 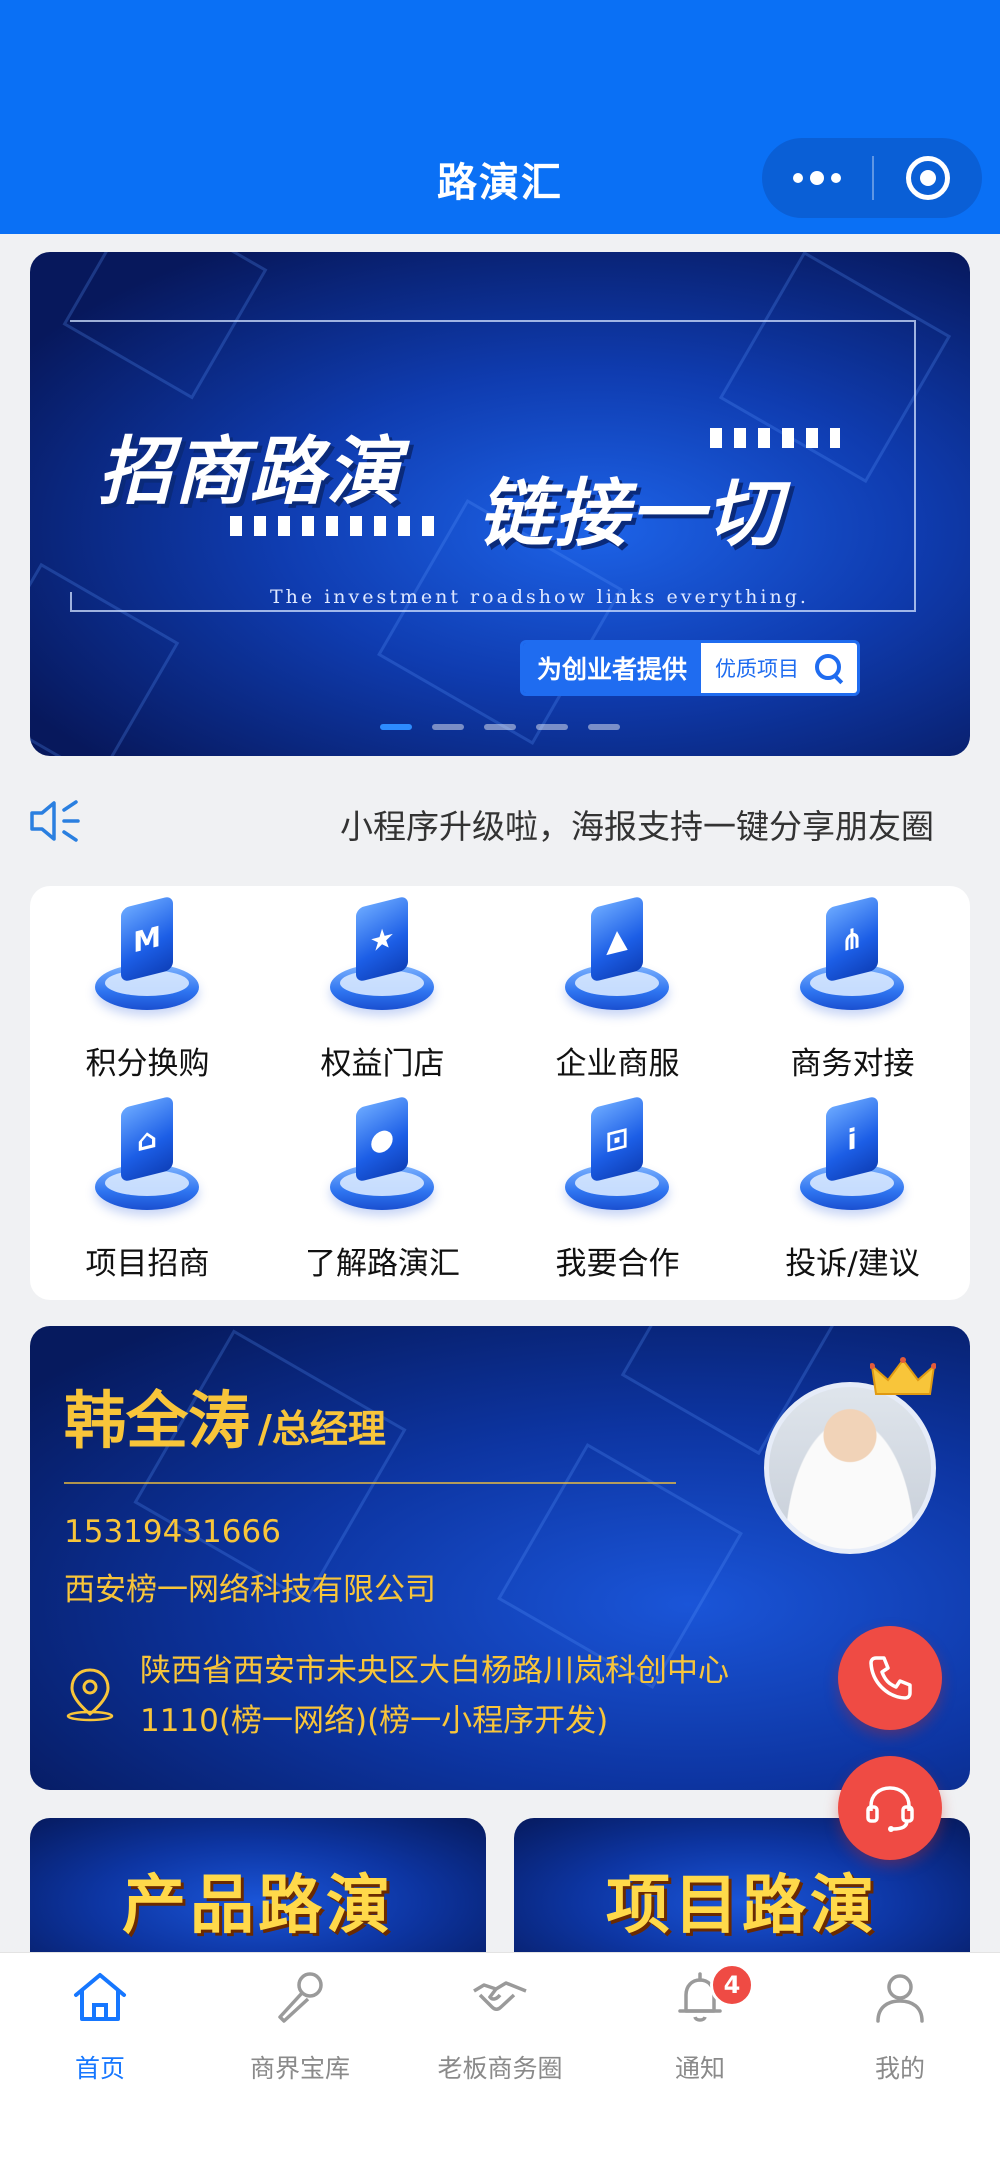 I want to click on menu-item-label: 积分换购, so click(x=147, y=1064).